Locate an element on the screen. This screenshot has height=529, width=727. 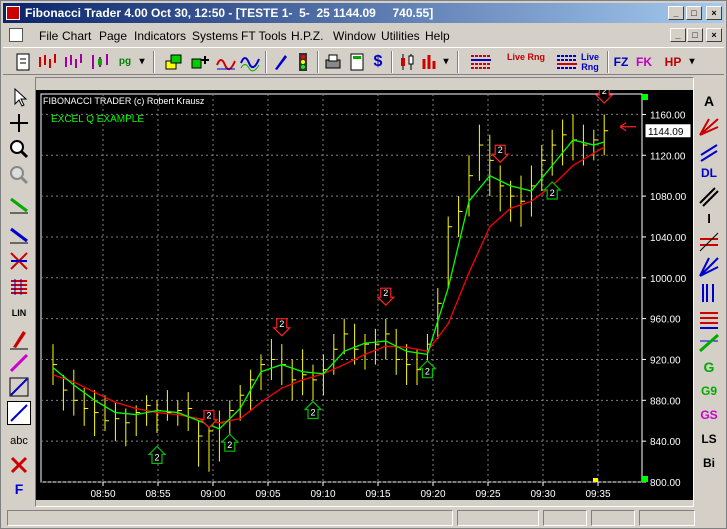
bi-button: Bi is located at coordinates (709, 463).